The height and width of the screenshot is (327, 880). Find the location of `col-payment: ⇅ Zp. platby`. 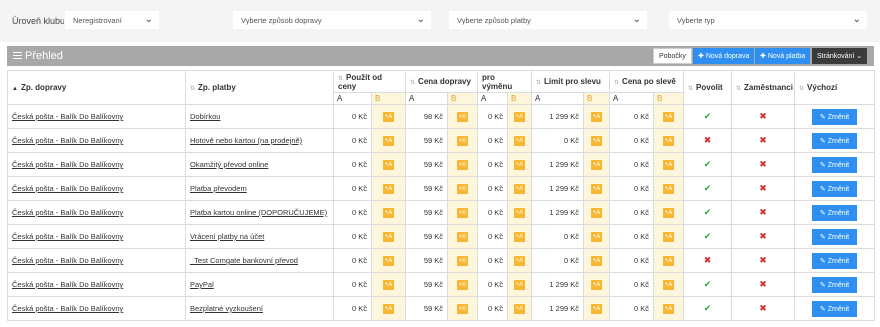

col-payment: ⇅ Zp. platby is located at coordinates (259, 87).